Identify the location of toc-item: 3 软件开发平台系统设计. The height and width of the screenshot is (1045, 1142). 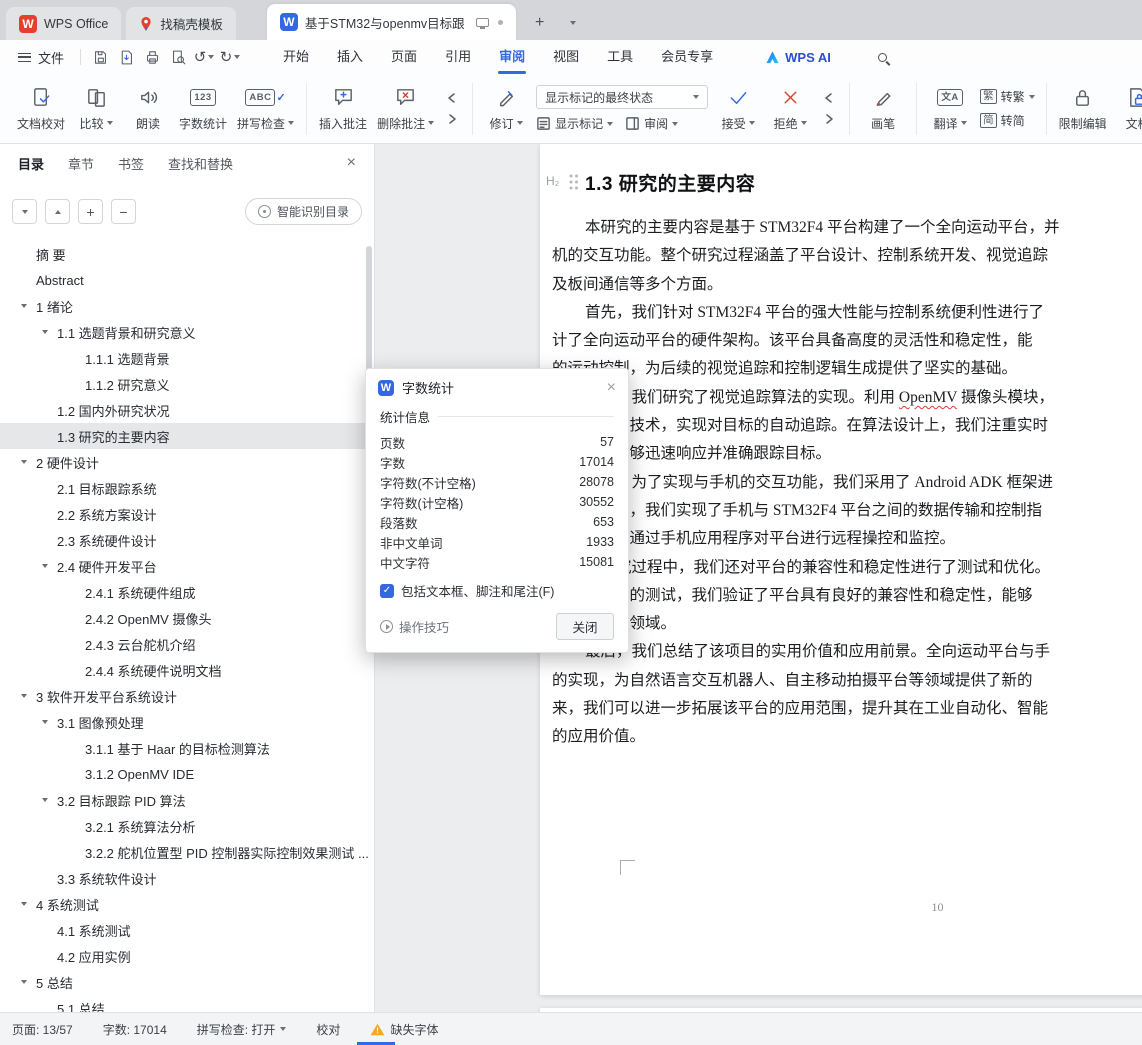
(187, 696).